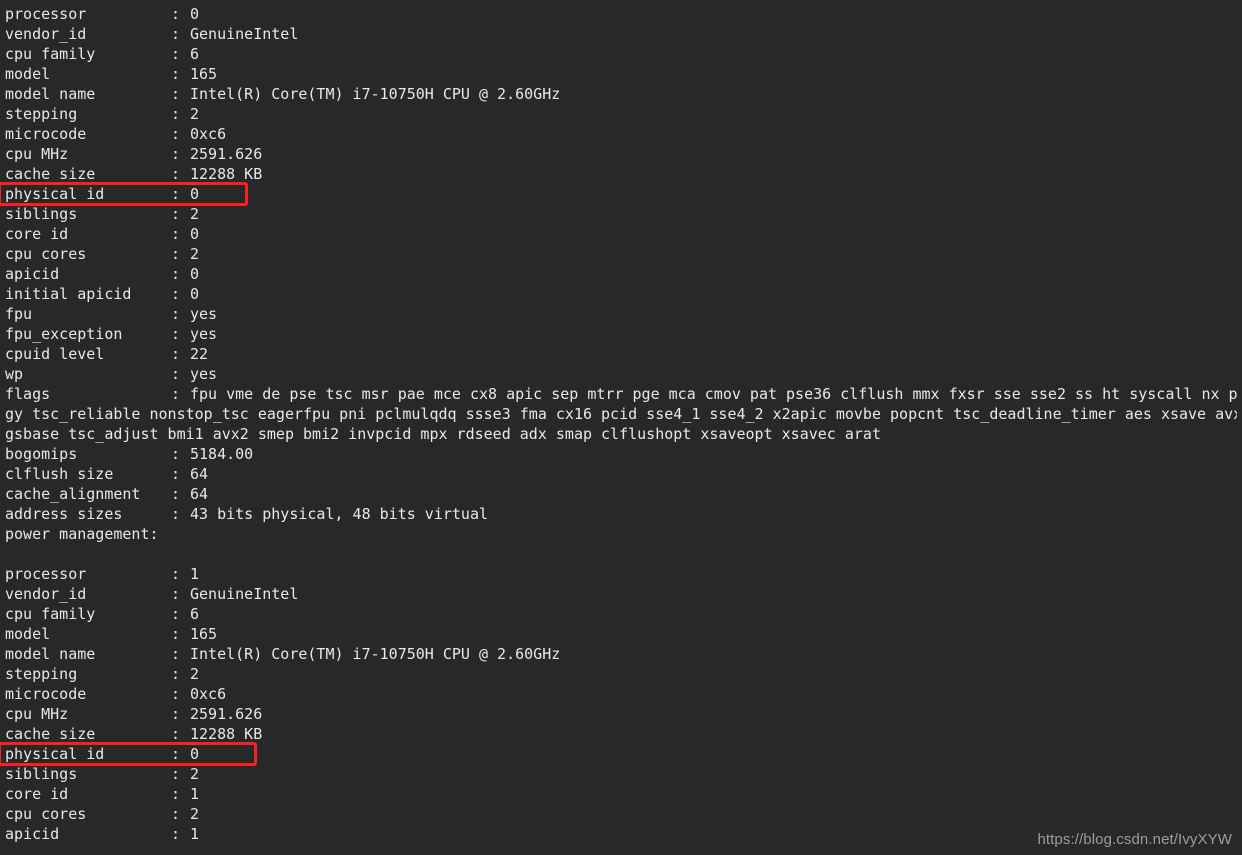 This screenshot has height=855, width=1242. I want to click on cpuinfo-row: apicid:0, so click(621, 274).